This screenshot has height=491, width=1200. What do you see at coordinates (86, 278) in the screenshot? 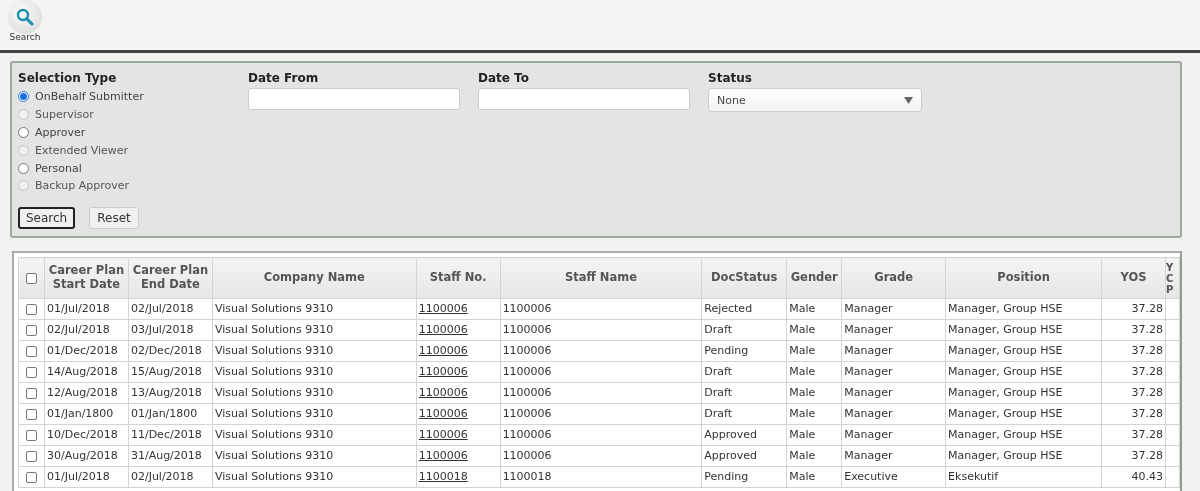
I see `column-header: Career Plan Start Date` at bounding box center [86, 278].